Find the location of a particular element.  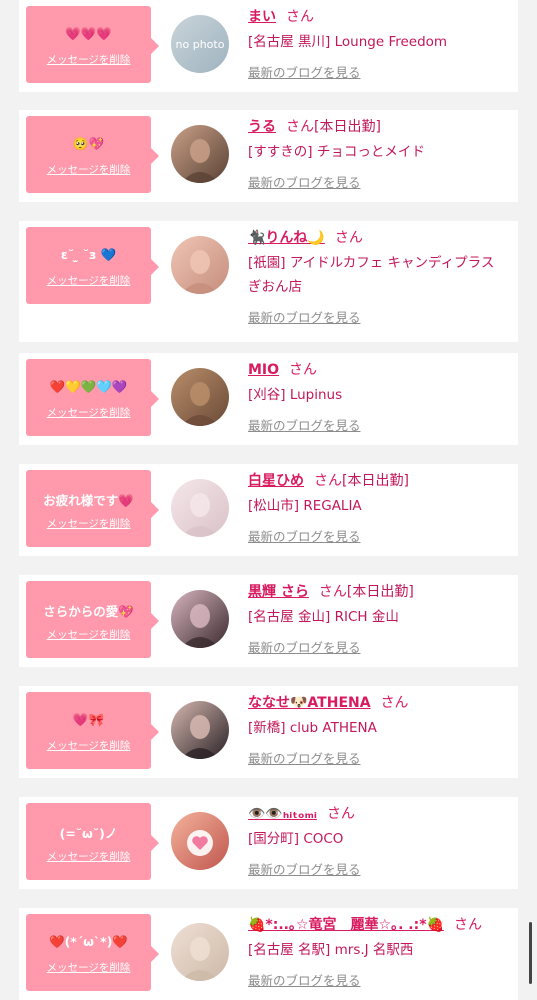

name-line: 黒輝 さら さん[本日出勤] is located at coordinates (378, 592).